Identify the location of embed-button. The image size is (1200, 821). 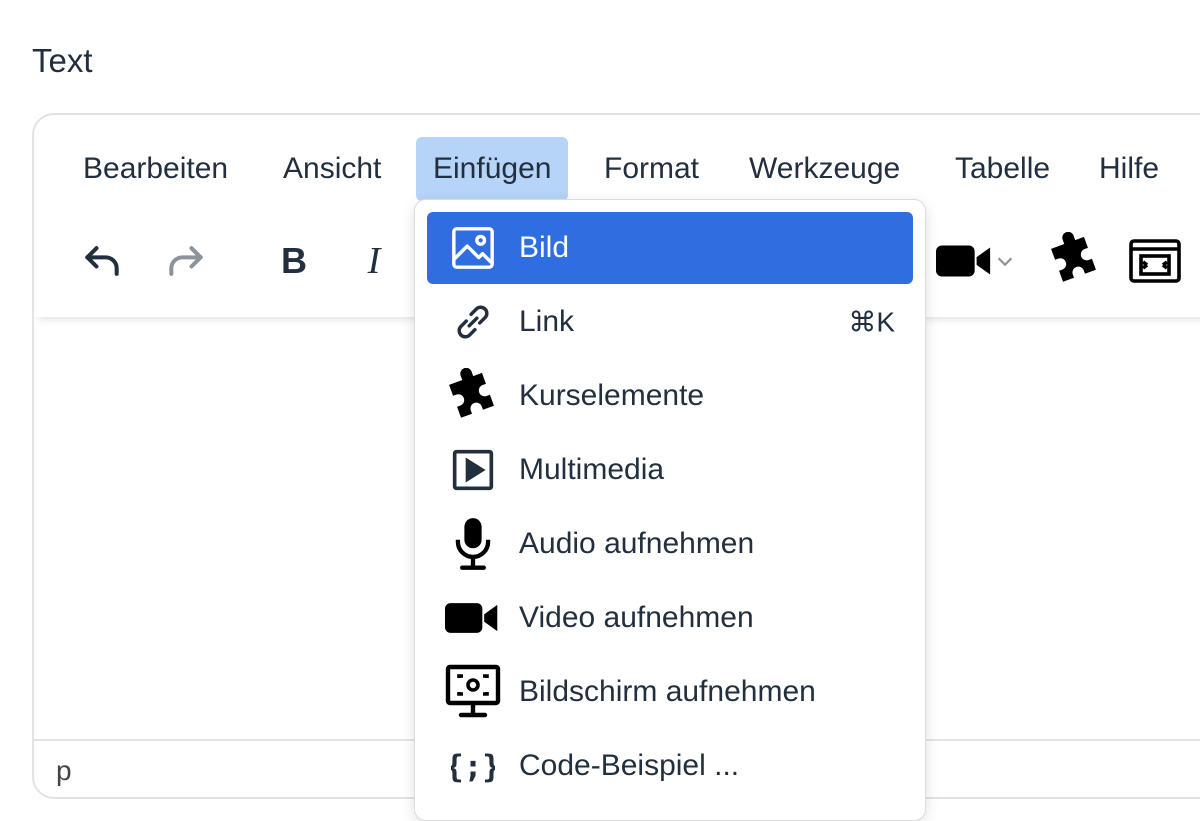
(1155, 261).